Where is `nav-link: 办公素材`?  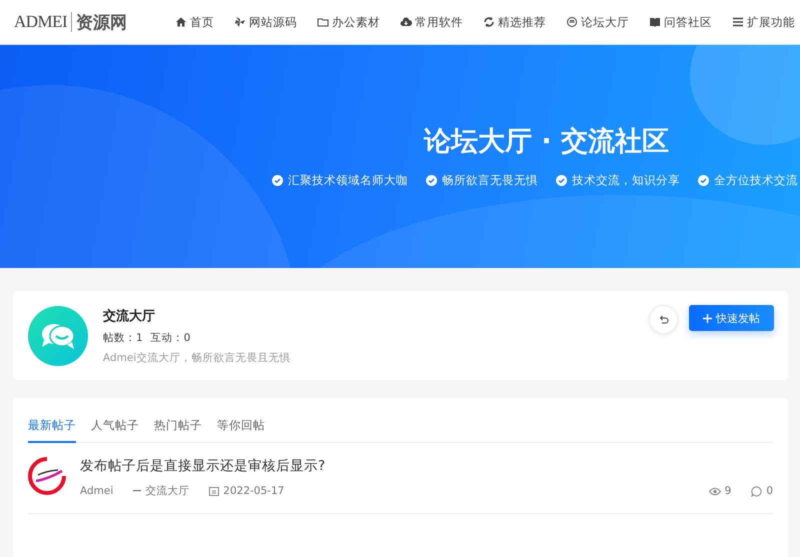
nav-link: 办公素材 is located at coordinates (348, 22).